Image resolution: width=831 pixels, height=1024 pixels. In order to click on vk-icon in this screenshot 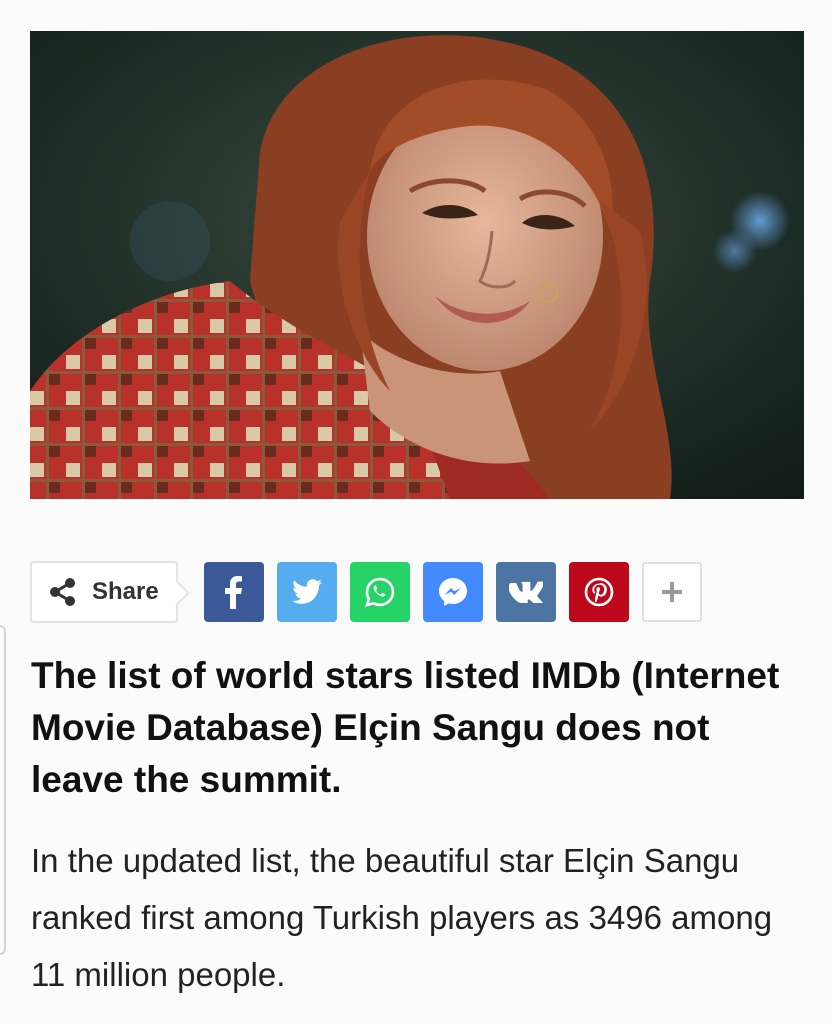, I will do `click(526, 592)`.